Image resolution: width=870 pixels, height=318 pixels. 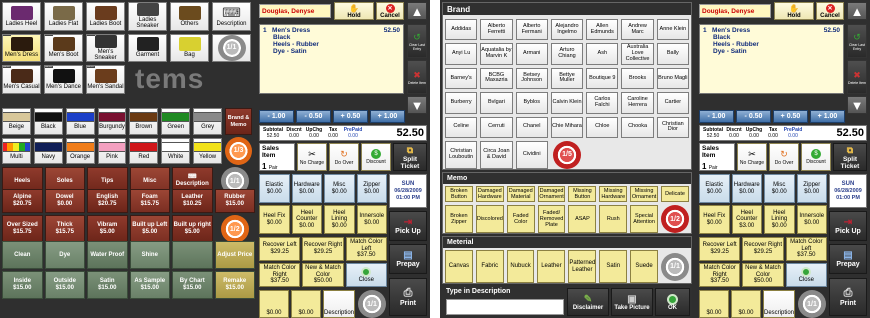 What do you see at coordinates (149, 229) in the screenshot?
I see `service-built-up-left: Built up Left $5.00` at bounding box center [149, 229].